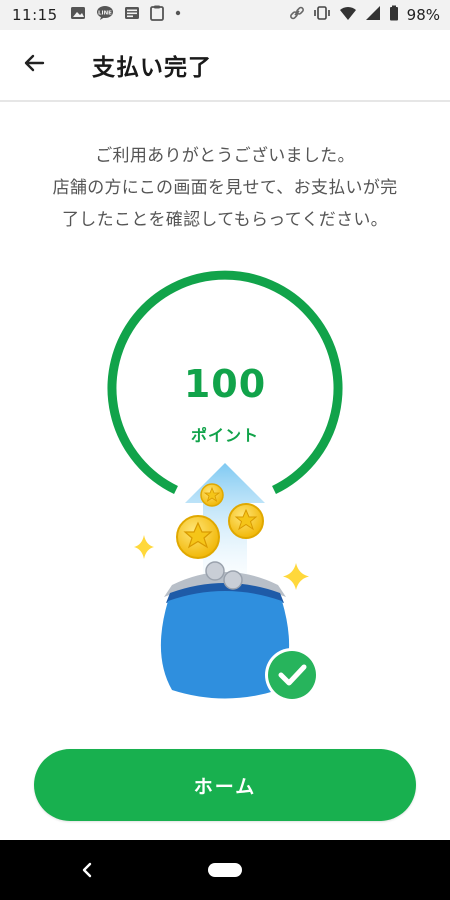 This screenshot has height=900, width=450. I want to click on app-bar: 支払い完了, so click(225, 66).